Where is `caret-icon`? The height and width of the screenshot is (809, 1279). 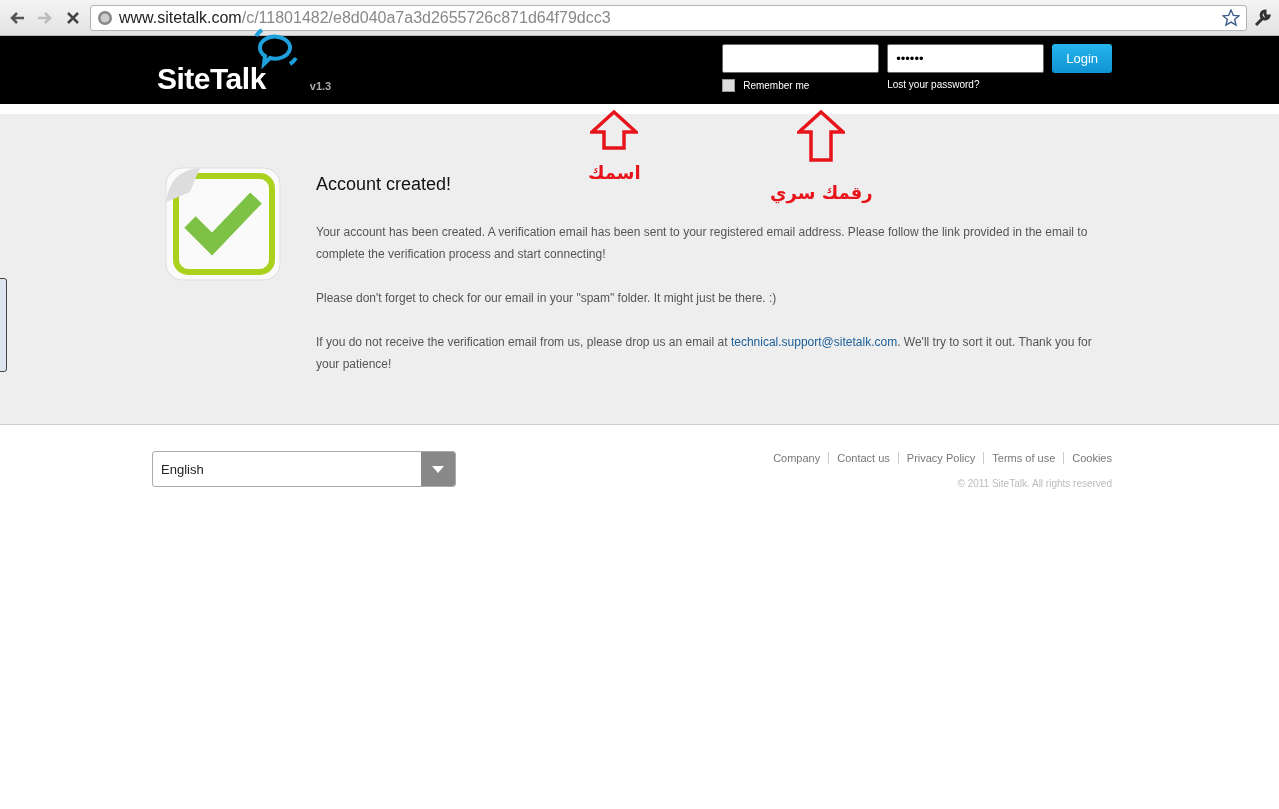 caret-icon is located at coordinates (438, 469).